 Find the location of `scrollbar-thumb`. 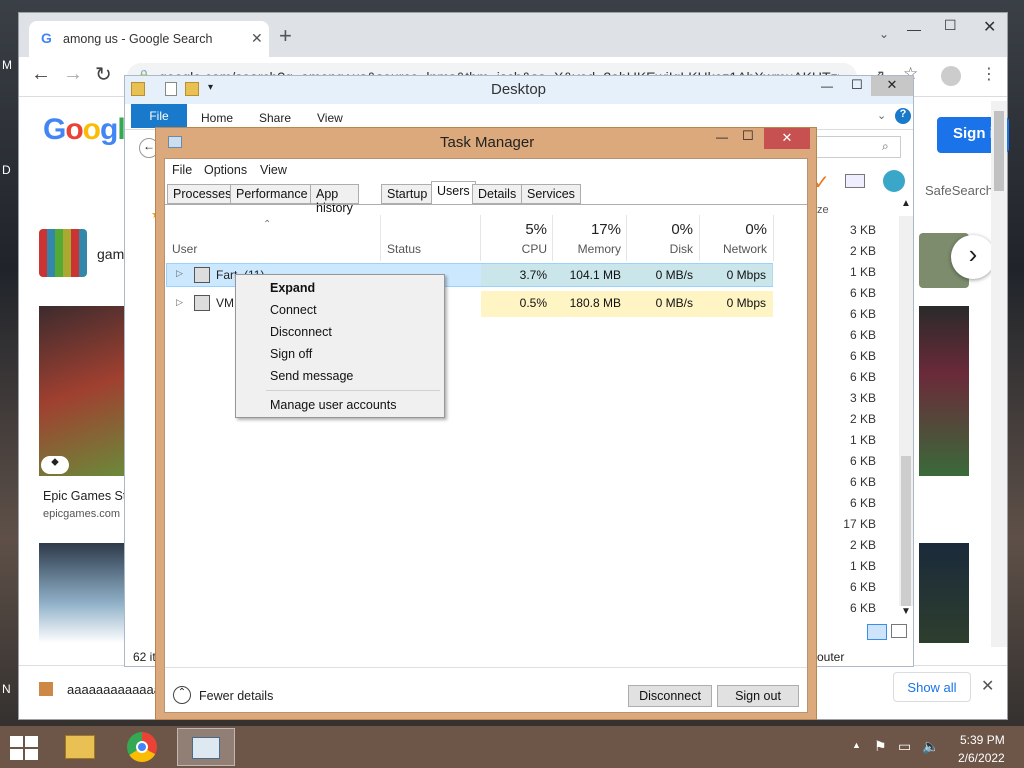

scrollbar-thumb is located at coordinates (999, 151).